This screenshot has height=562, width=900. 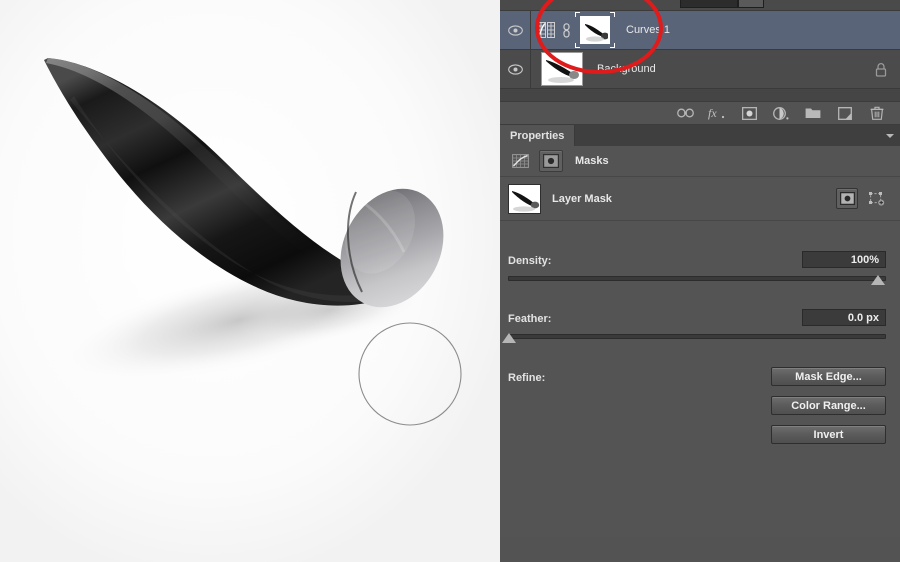 I want to click on tab-properties-label: Properties, so click(x=537, y=135).